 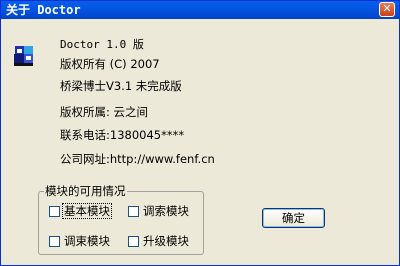 I want to click on owner-text: 版权所属: 云之间, so click(x=104, y=112).